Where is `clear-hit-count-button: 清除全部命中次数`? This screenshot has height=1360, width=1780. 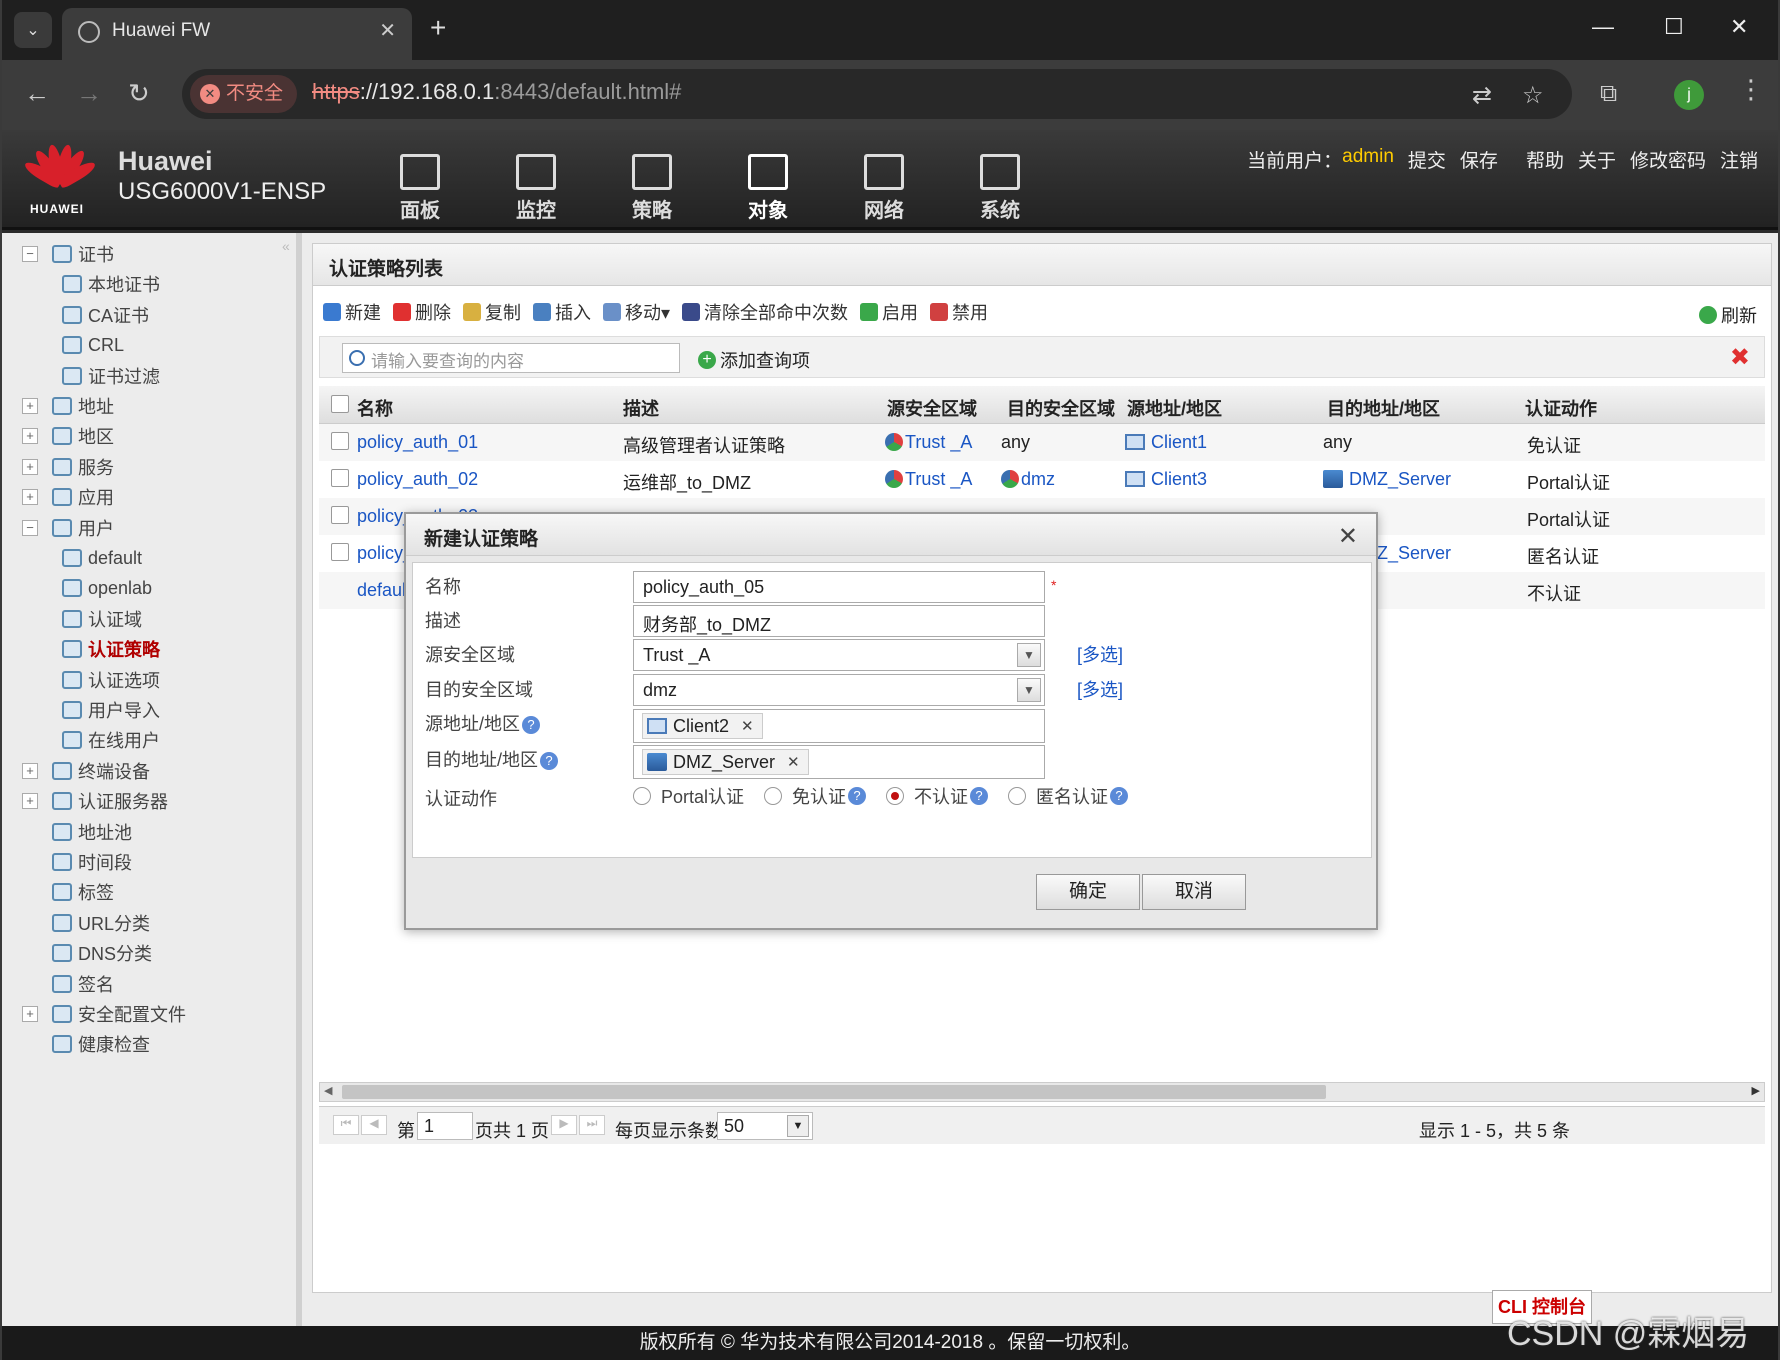
clear-hit-count-button: 清除全部命中次数 is located at coordinates (765, 312).